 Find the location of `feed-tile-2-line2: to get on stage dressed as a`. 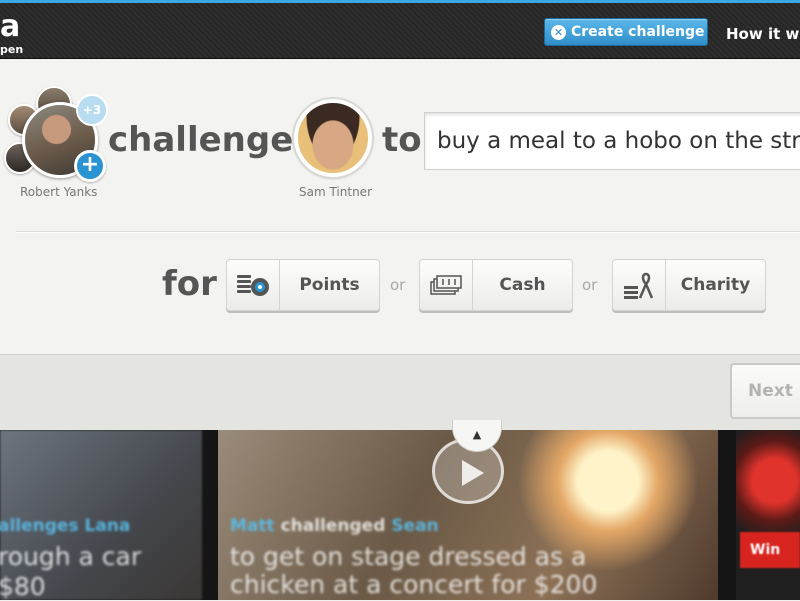

feed-tile-2-line2: to get on stage dressed as a is located at coordinates (408, 556).